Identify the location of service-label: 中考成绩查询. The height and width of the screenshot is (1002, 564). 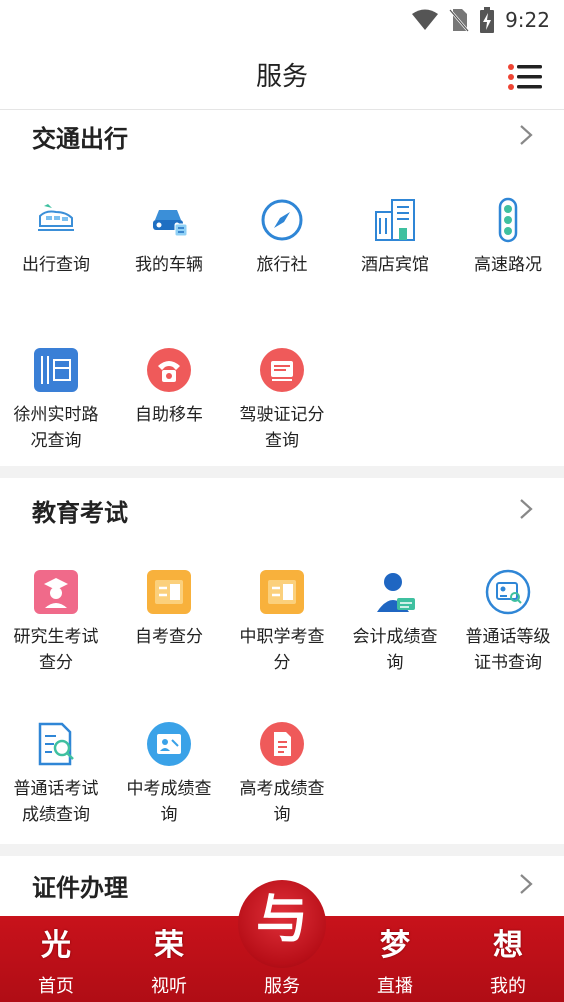
(169, 802).